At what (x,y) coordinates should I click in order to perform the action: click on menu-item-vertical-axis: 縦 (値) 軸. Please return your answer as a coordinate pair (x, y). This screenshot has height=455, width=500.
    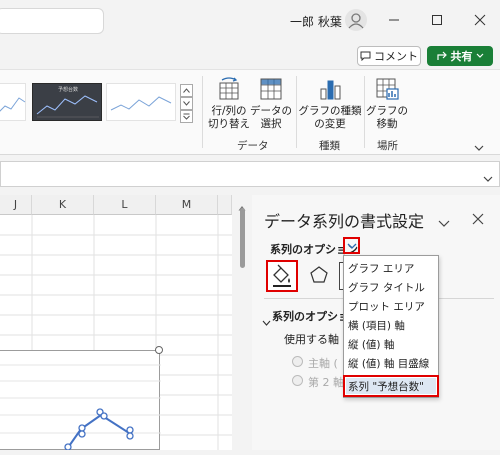
    Looking at the image, I should click on (371, 344).